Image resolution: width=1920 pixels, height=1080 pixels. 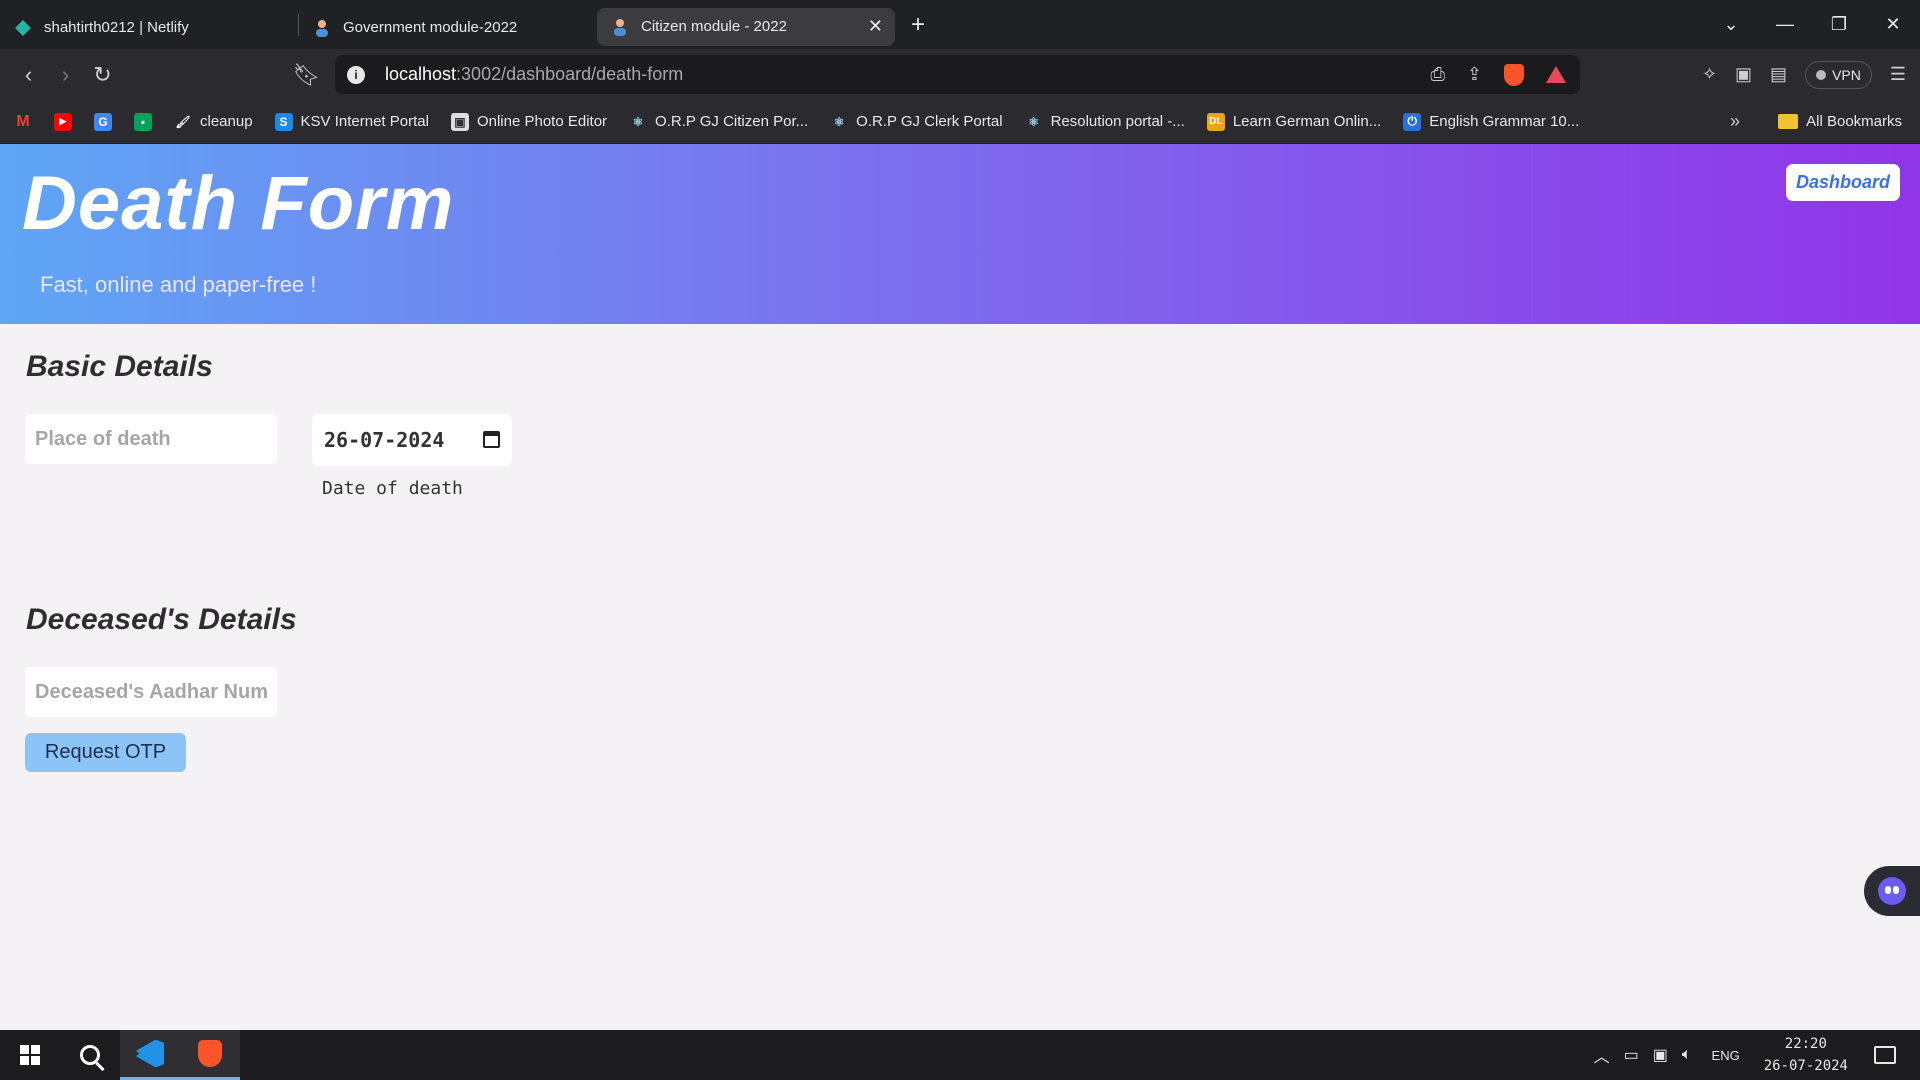 I want to click on youtube-icon: ▶, so click(x=63, y=121).